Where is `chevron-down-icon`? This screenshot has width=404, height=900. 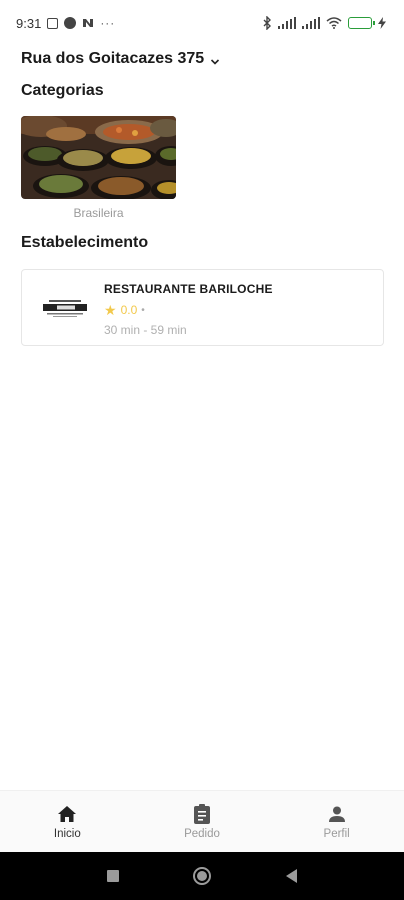 chevron-down-icon is located at coordinates (215, 59).